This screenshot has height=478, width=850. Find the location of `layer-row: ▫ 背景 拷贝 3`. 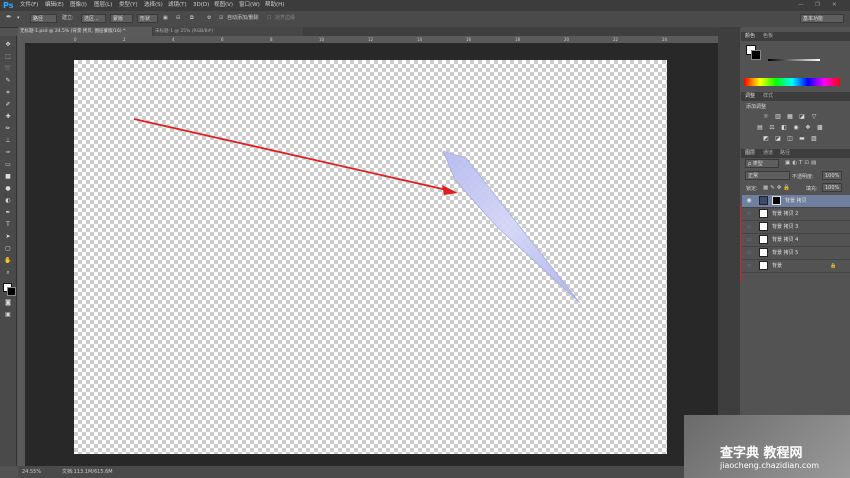

layer-row: ▫ 背景 拷贝 3 is located at coordinates (796, 227).